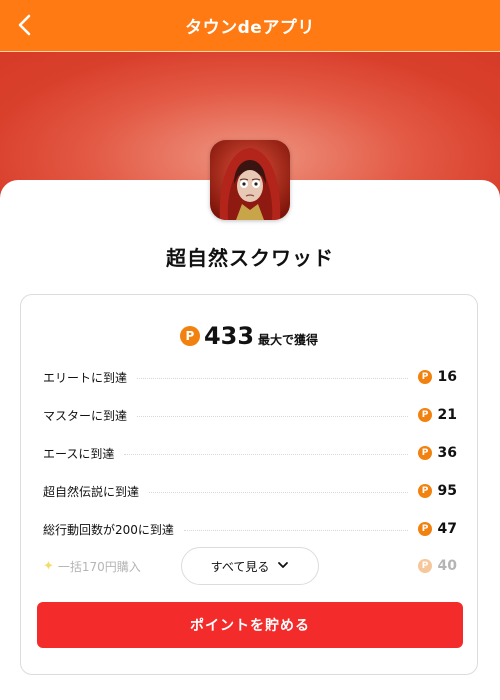 The image size is (500, 700). What do you see at coordinates (85, 415) in the screenshot?
I see `reward-label: マスターに到達` at bounding box center [85, 415].